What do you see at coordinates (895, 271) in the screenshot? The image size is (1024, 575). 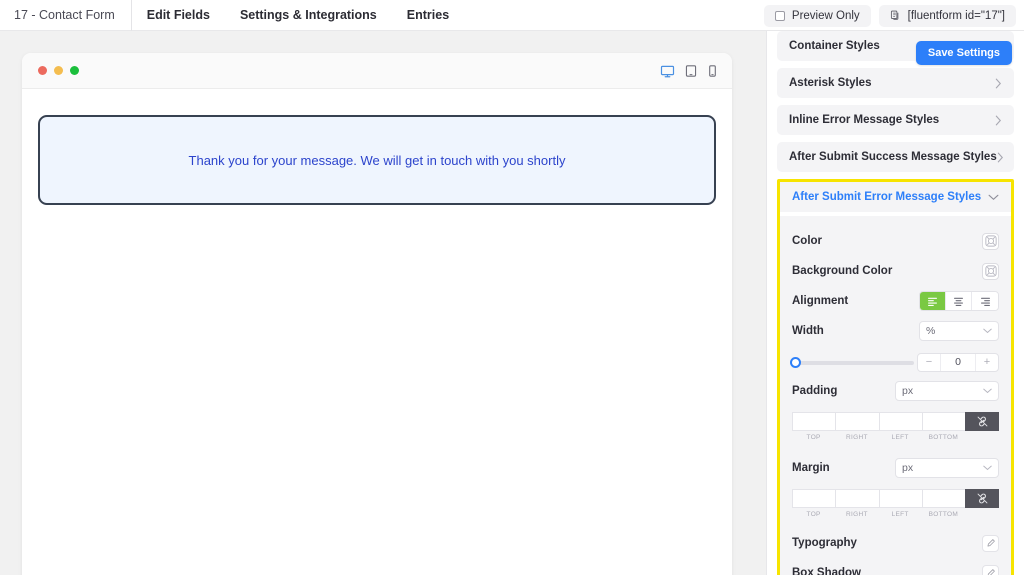 I see `field-background-color: Background Color` at bounding box center [895, 271].